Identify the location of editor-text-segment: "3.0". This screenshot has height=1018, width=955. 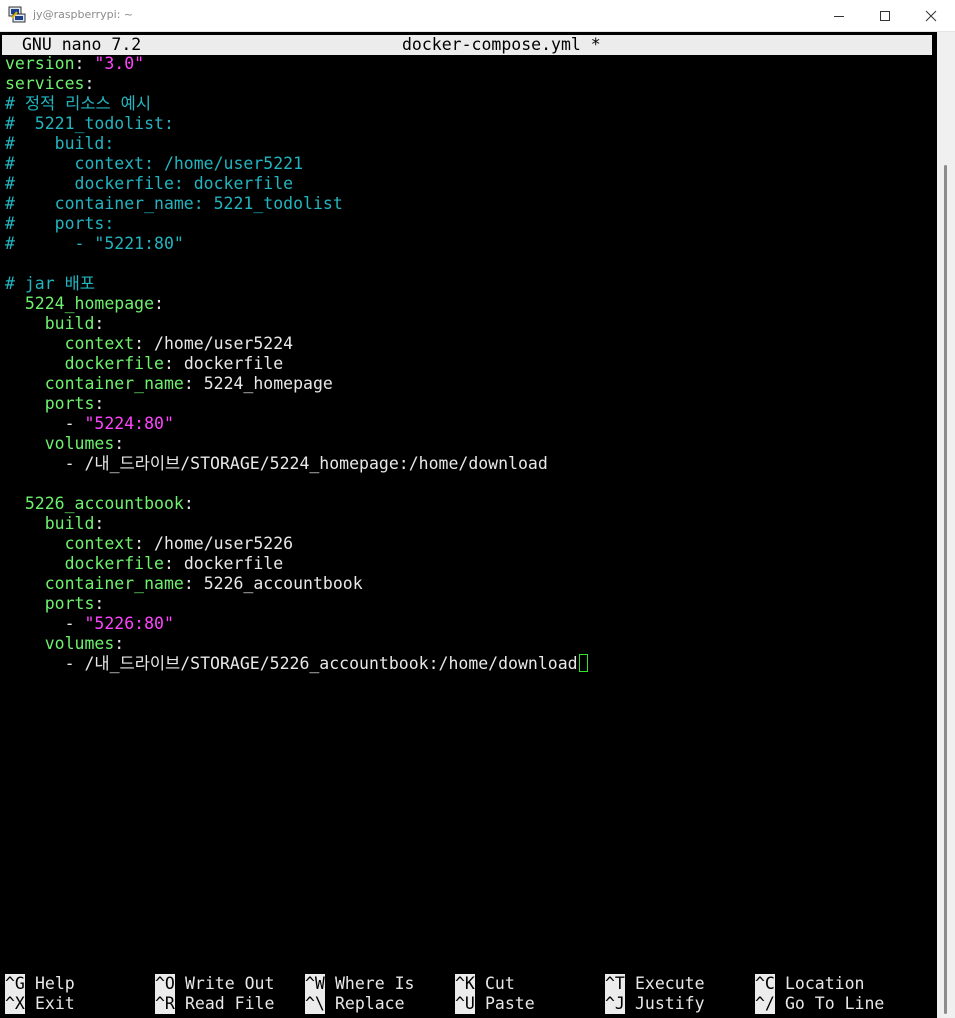
(119, 63).